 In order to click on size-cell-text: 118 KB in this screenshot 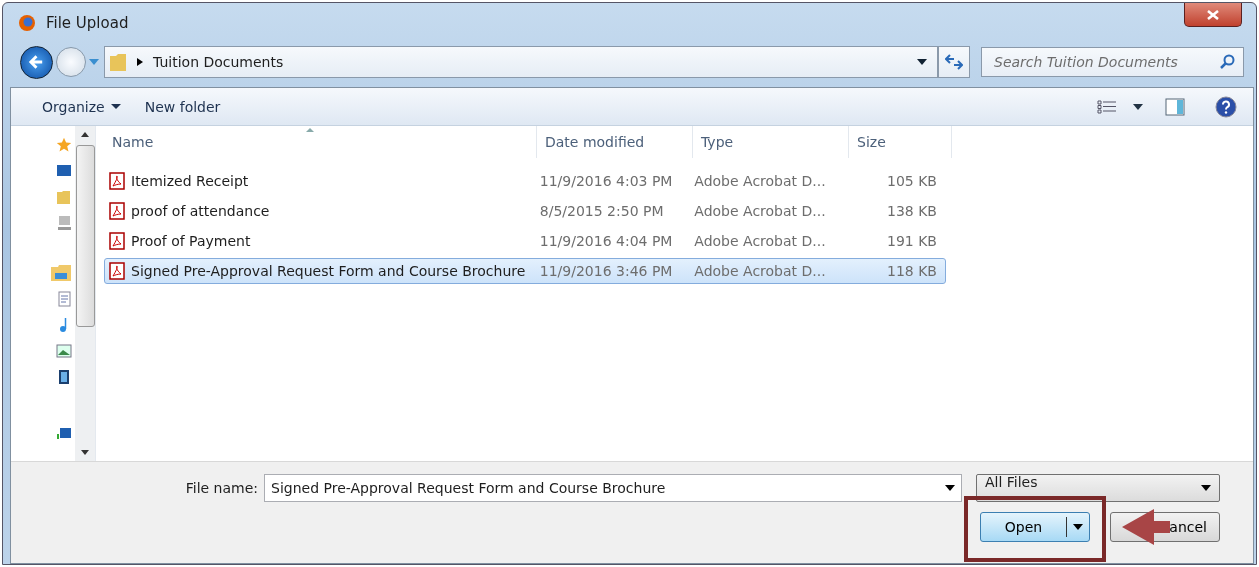, I will do `click(912, 271)`.